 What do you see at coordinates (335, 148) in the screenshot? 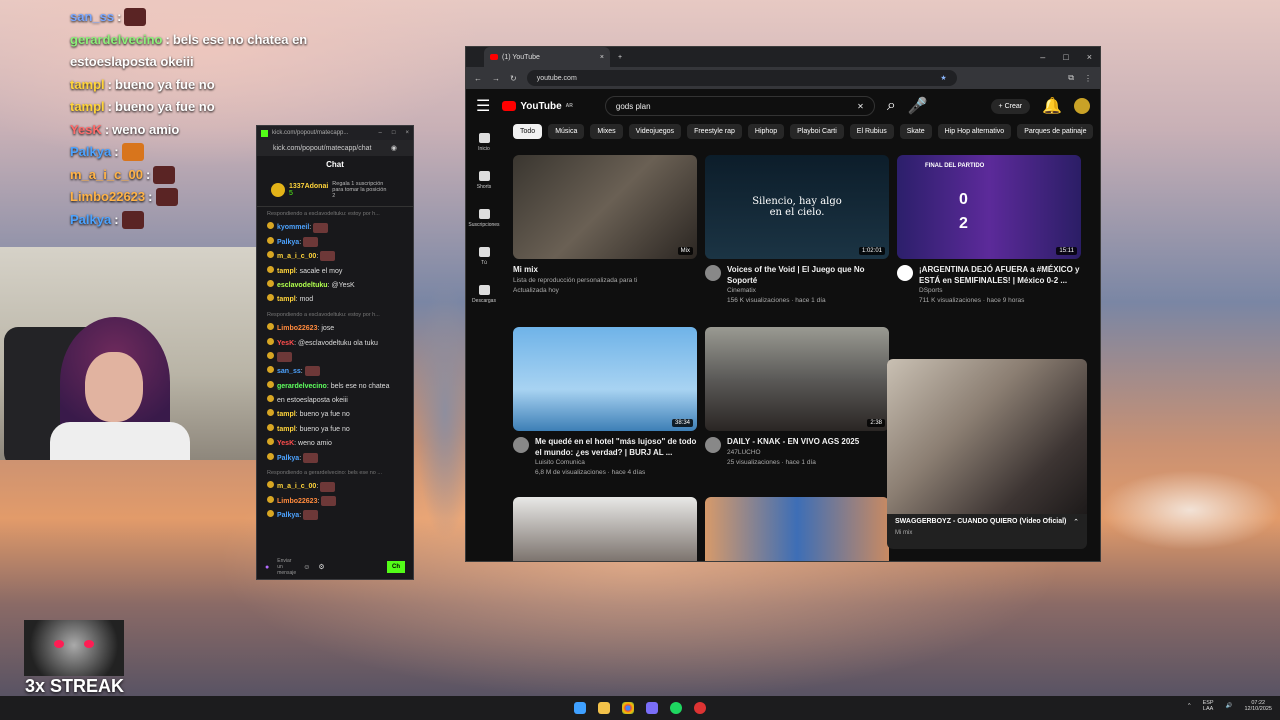
I see `kick-url-bar: kick.com/popout/matecapp/chat ◉` at bounding box center [335, 148].